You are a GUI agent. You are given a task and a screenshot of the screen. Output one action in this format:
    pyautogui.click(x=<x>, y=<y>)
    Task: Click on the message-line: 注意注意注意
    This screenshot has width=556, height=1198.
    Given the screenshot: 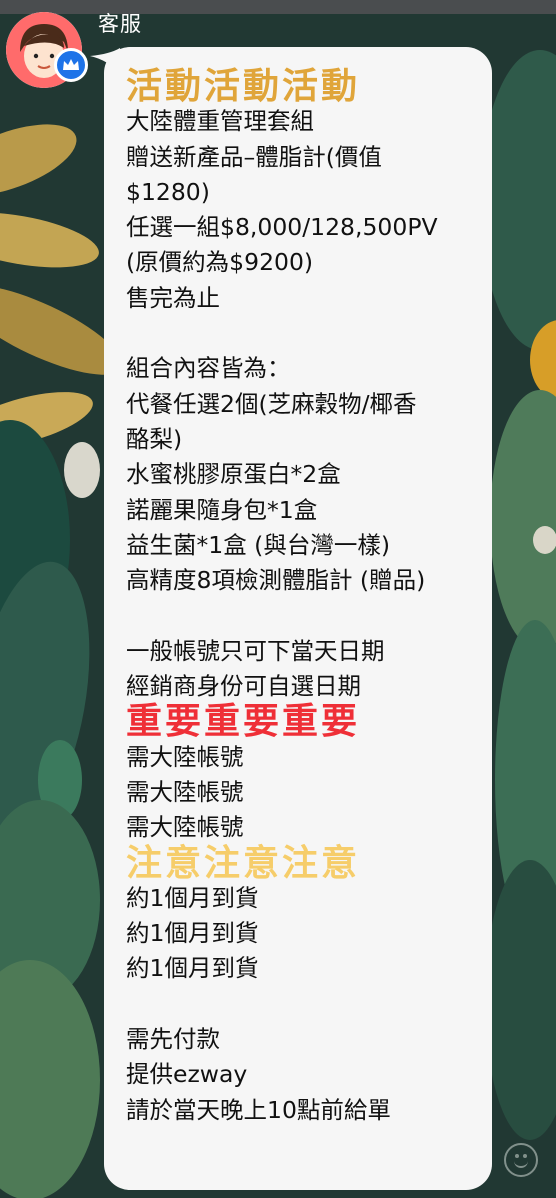 What is the action you would take?
    pyautogui.click(x=243, y=862)
    